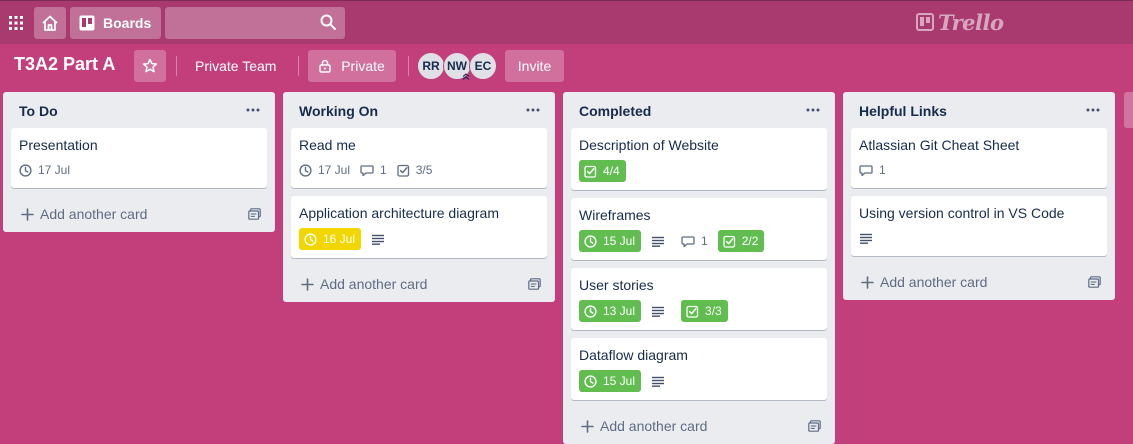 Image resolution: width=1133 pixels, height=444 pixels. I want to click on visibility-button: Private, so click(352, 66).